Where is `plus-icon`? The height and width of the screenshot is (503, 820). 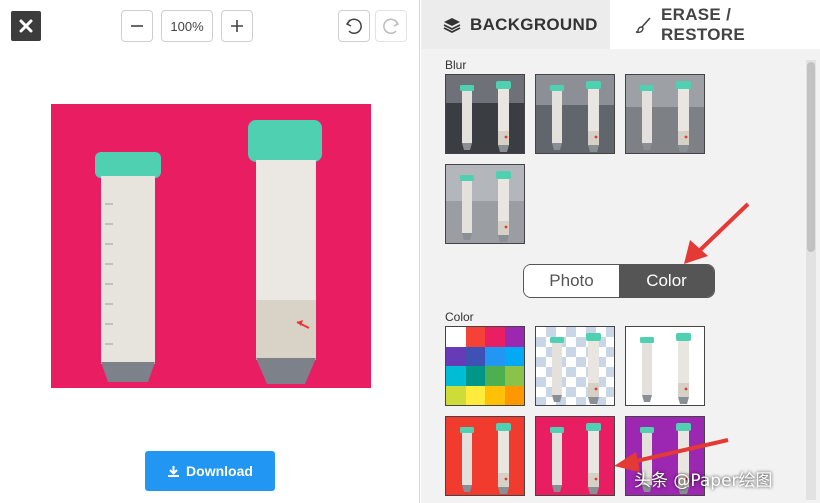 plus-icon is located at coordinates (237, 26).